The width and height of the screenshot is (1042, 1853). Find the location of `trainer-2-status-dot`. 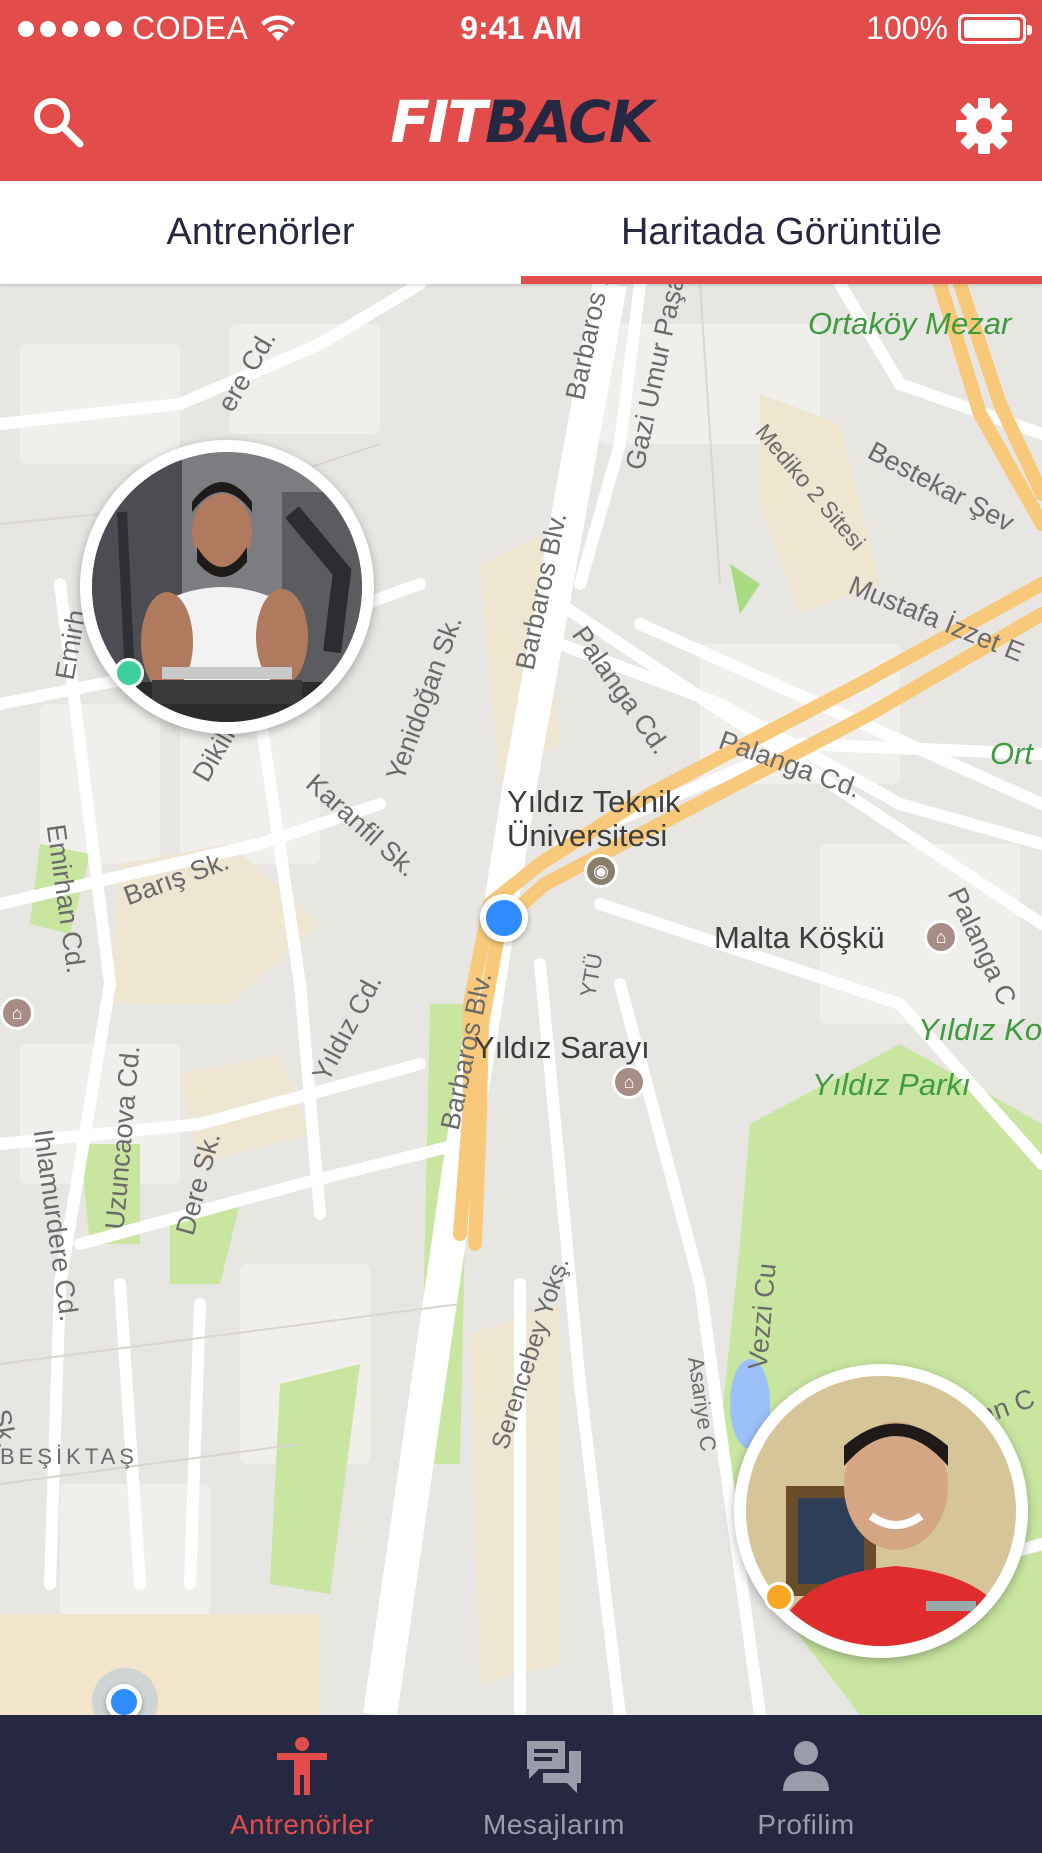

trainer-2-status-dot is located at coordinates (779, 1597).